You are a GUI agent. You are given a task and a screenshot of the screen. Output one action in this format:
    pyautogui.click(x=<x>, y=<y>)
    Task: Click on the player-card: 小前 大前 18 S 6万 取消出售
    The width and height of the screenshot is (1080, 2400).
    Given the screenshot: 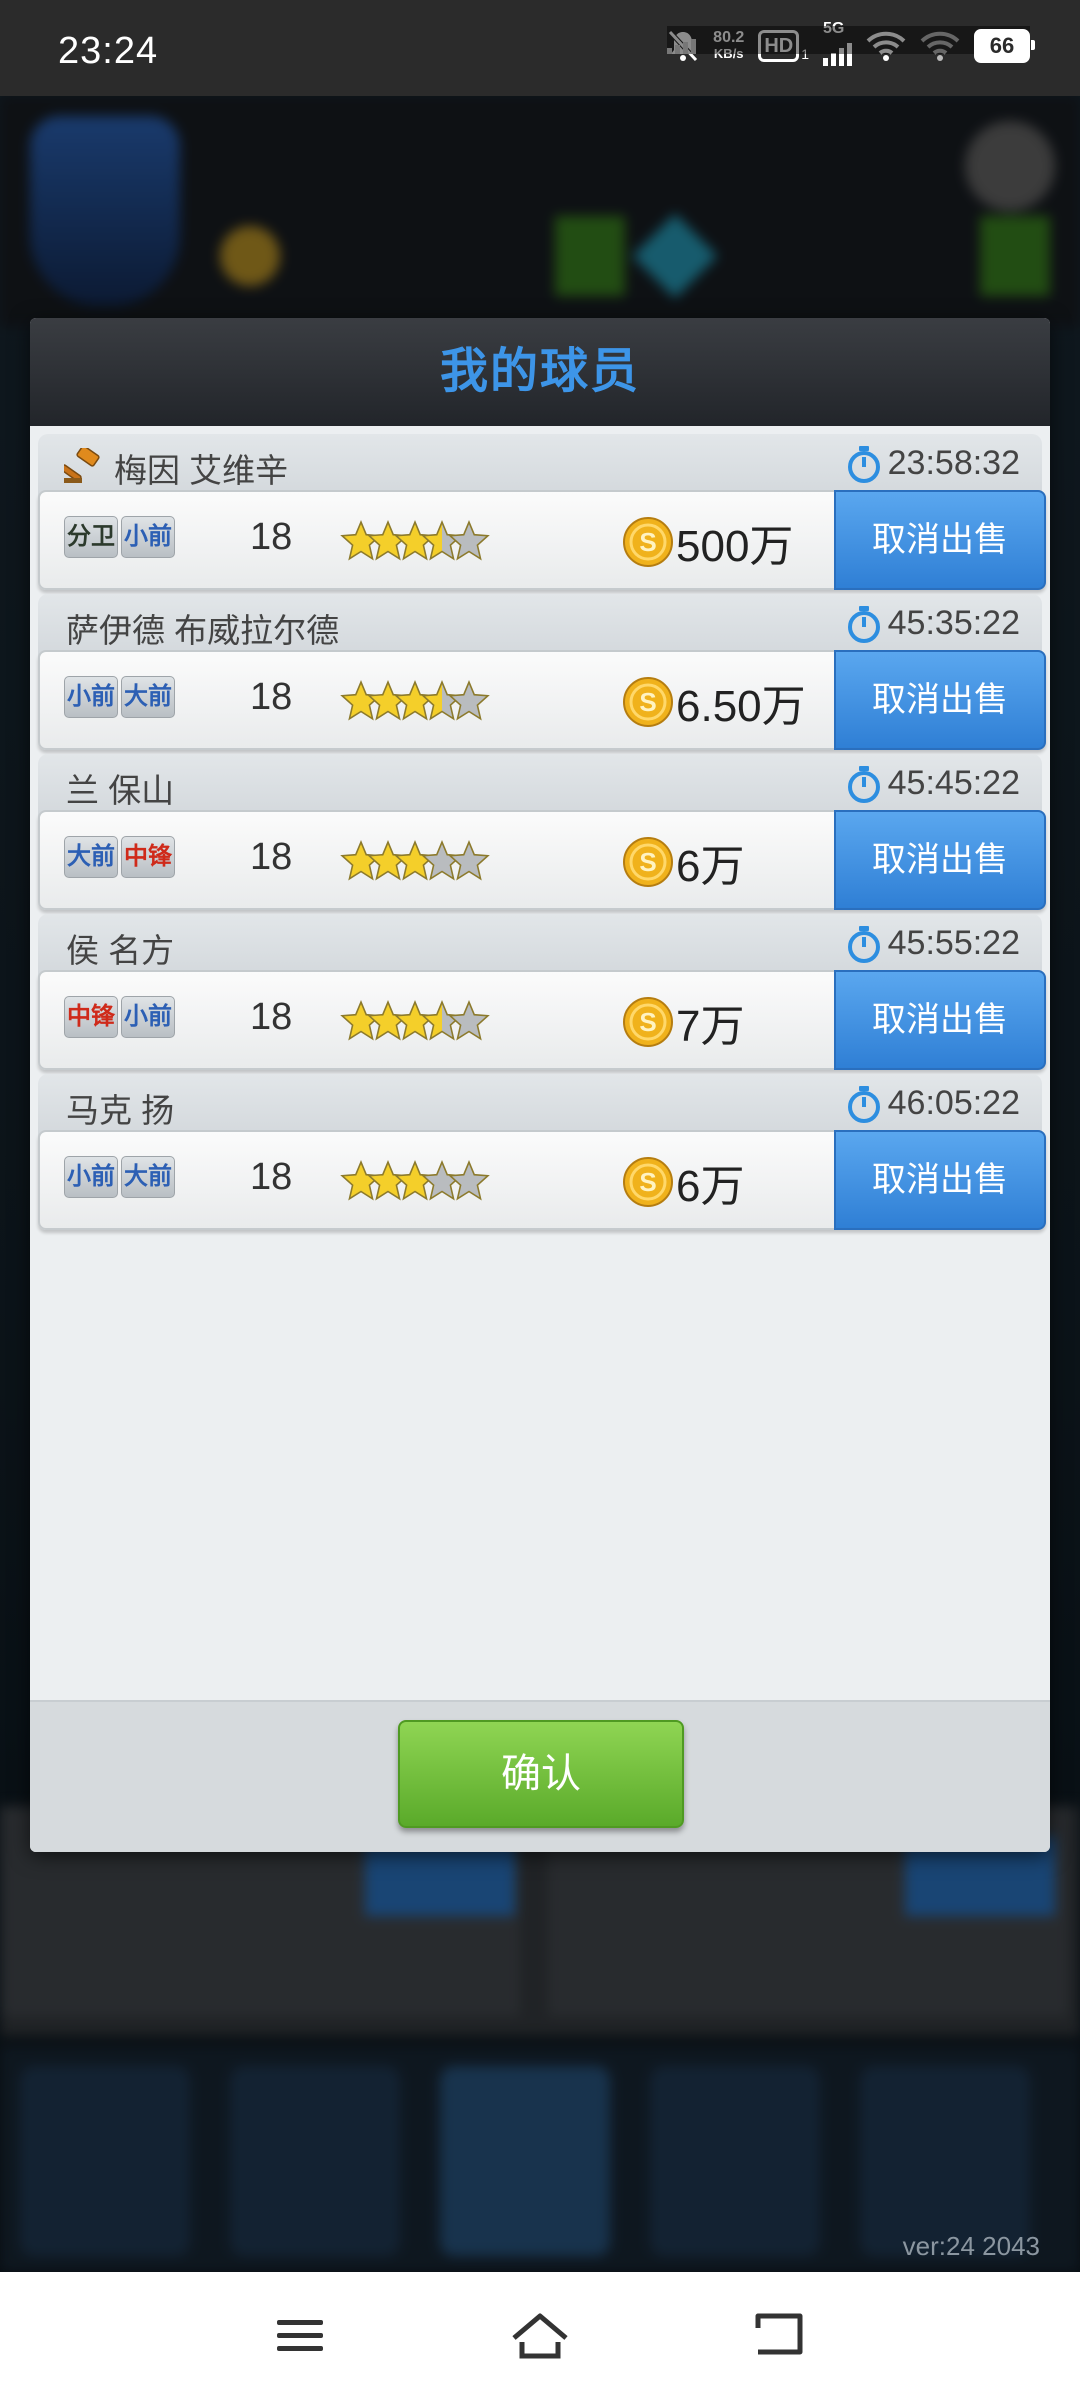 What is the action you would take?
    pyautogui.click(x=542, y=1180)
    